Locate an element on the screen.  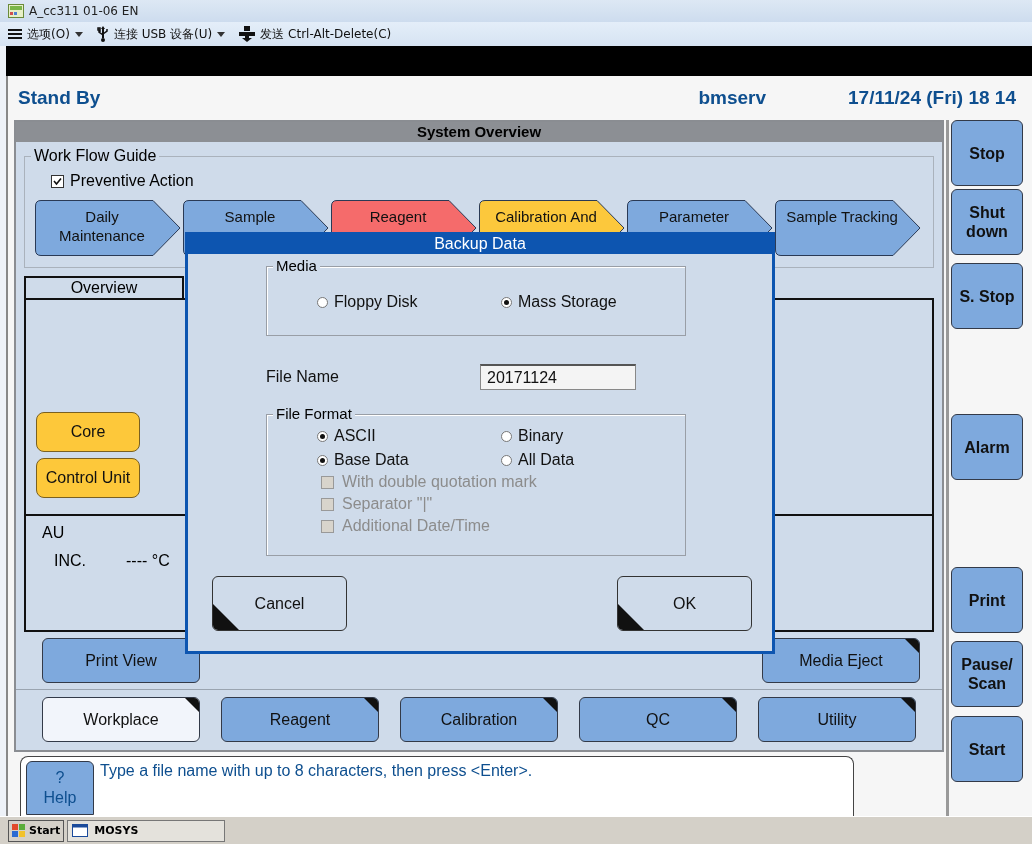
field-label: File Name is located at coordinates (303, 377).